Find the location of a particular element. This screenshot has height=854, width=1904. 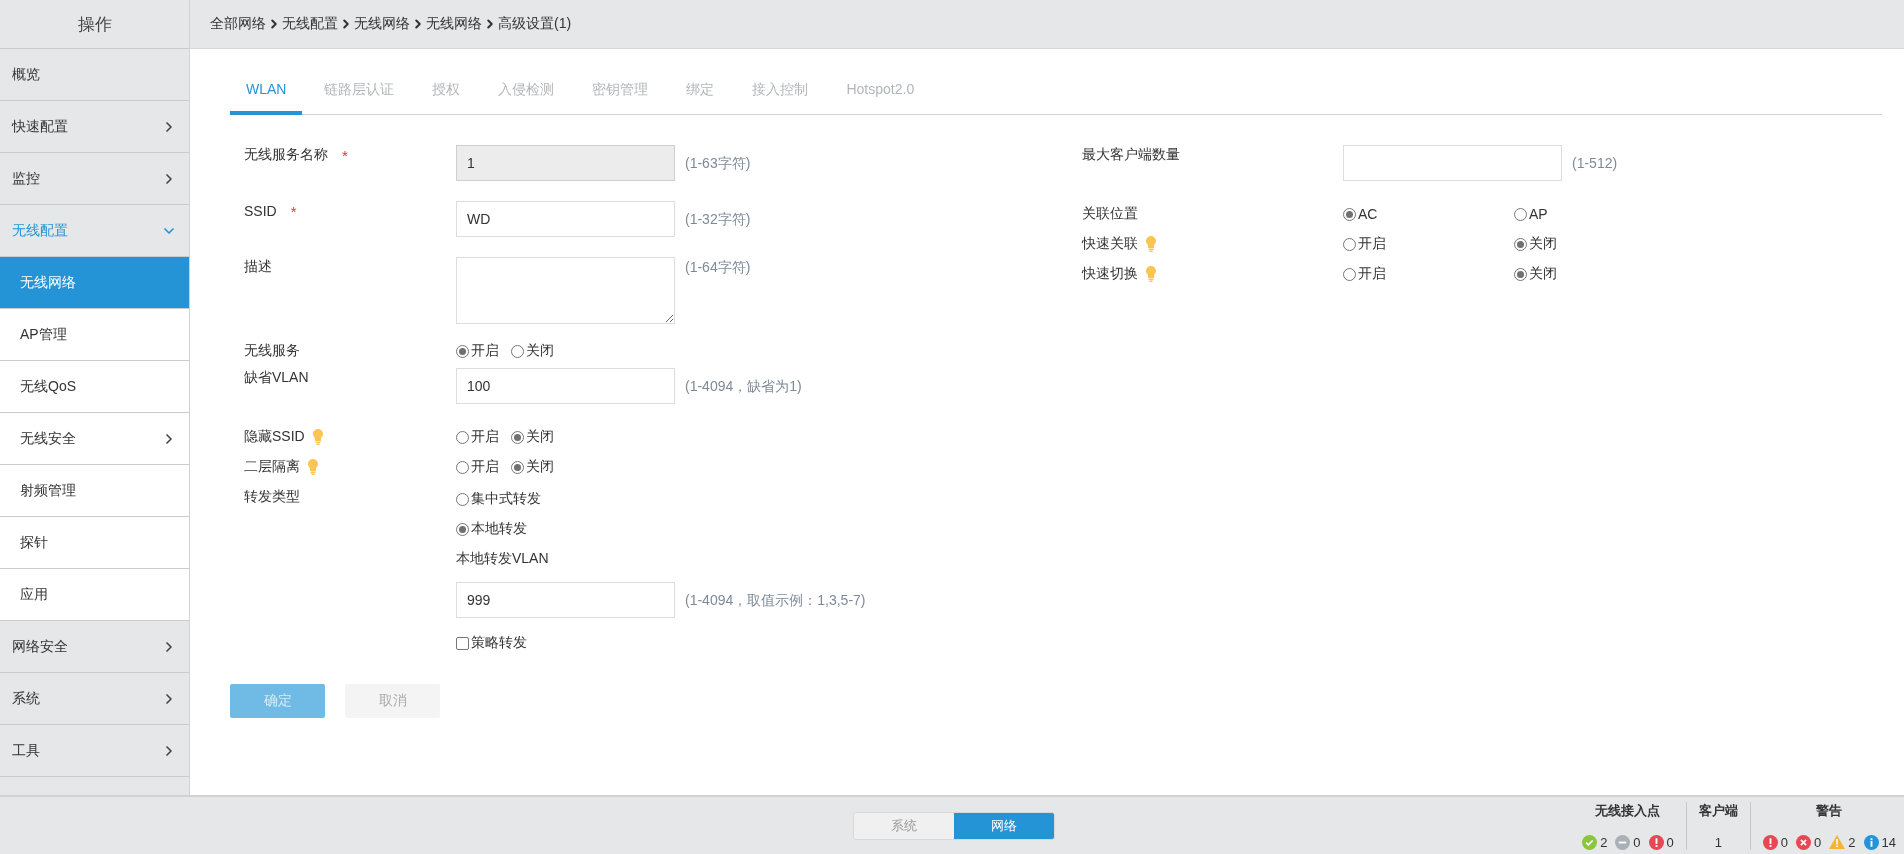

warning-icon is located at coordinates (1837, 842).